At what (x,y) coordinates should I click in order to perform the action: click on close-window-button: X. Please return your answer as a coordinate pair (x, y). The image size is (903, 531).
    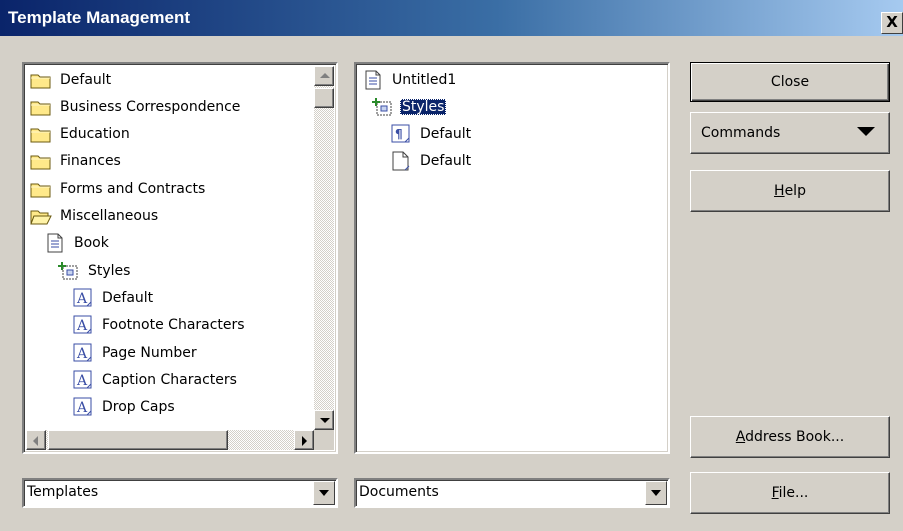
    Looking at the image, I should click on (892, 23).